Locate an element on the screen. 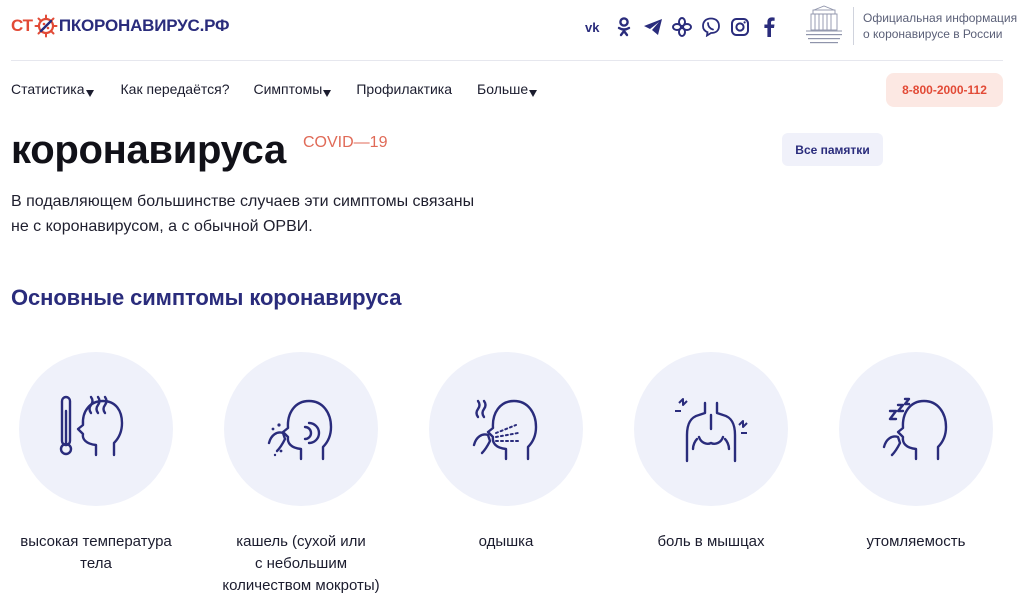 The height and width of the screenshot is (612, 1024). shortness-of-breath-icon is located at coordinates (505, 430).